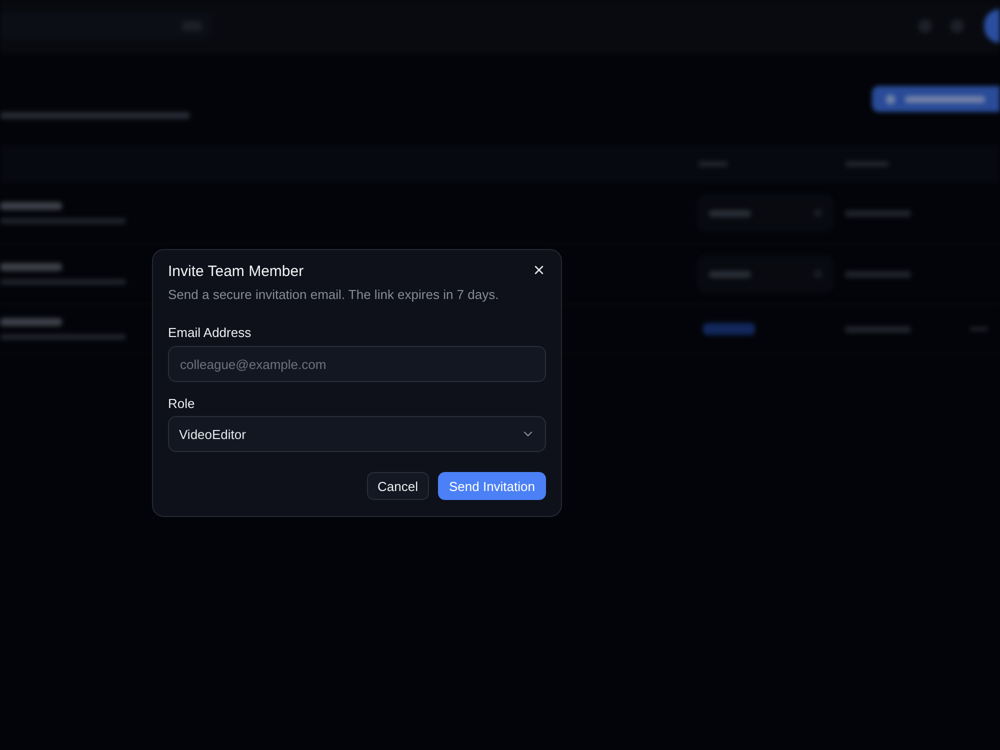 This screenshot has width=1000, height=750. I want to click on dialog-title: Invite Team Member, so click(236, 272).